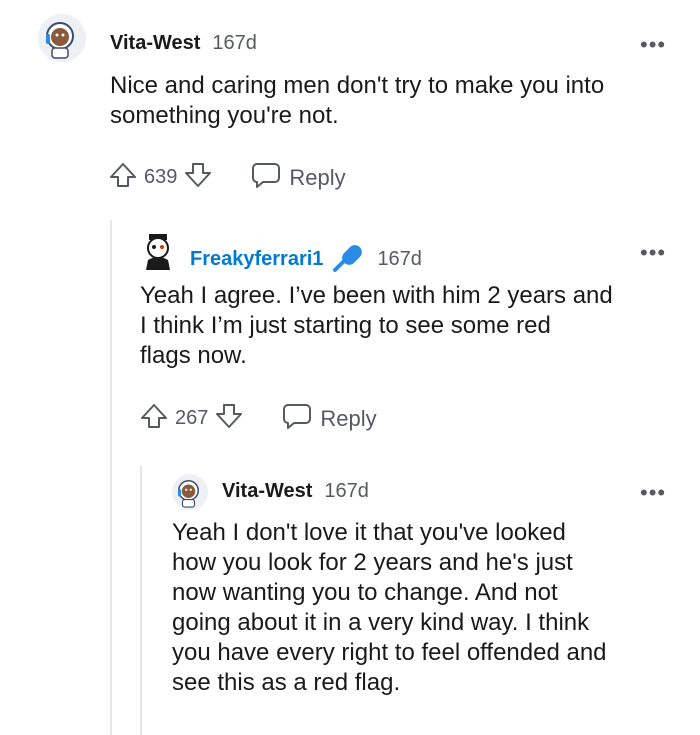 This screenshot has height=735, width=700. What do you see at coordinates (372, 562) in the screenshot?
I see `comment-line: how you look for 2 years and he's just` at bounding box center [372, 562].